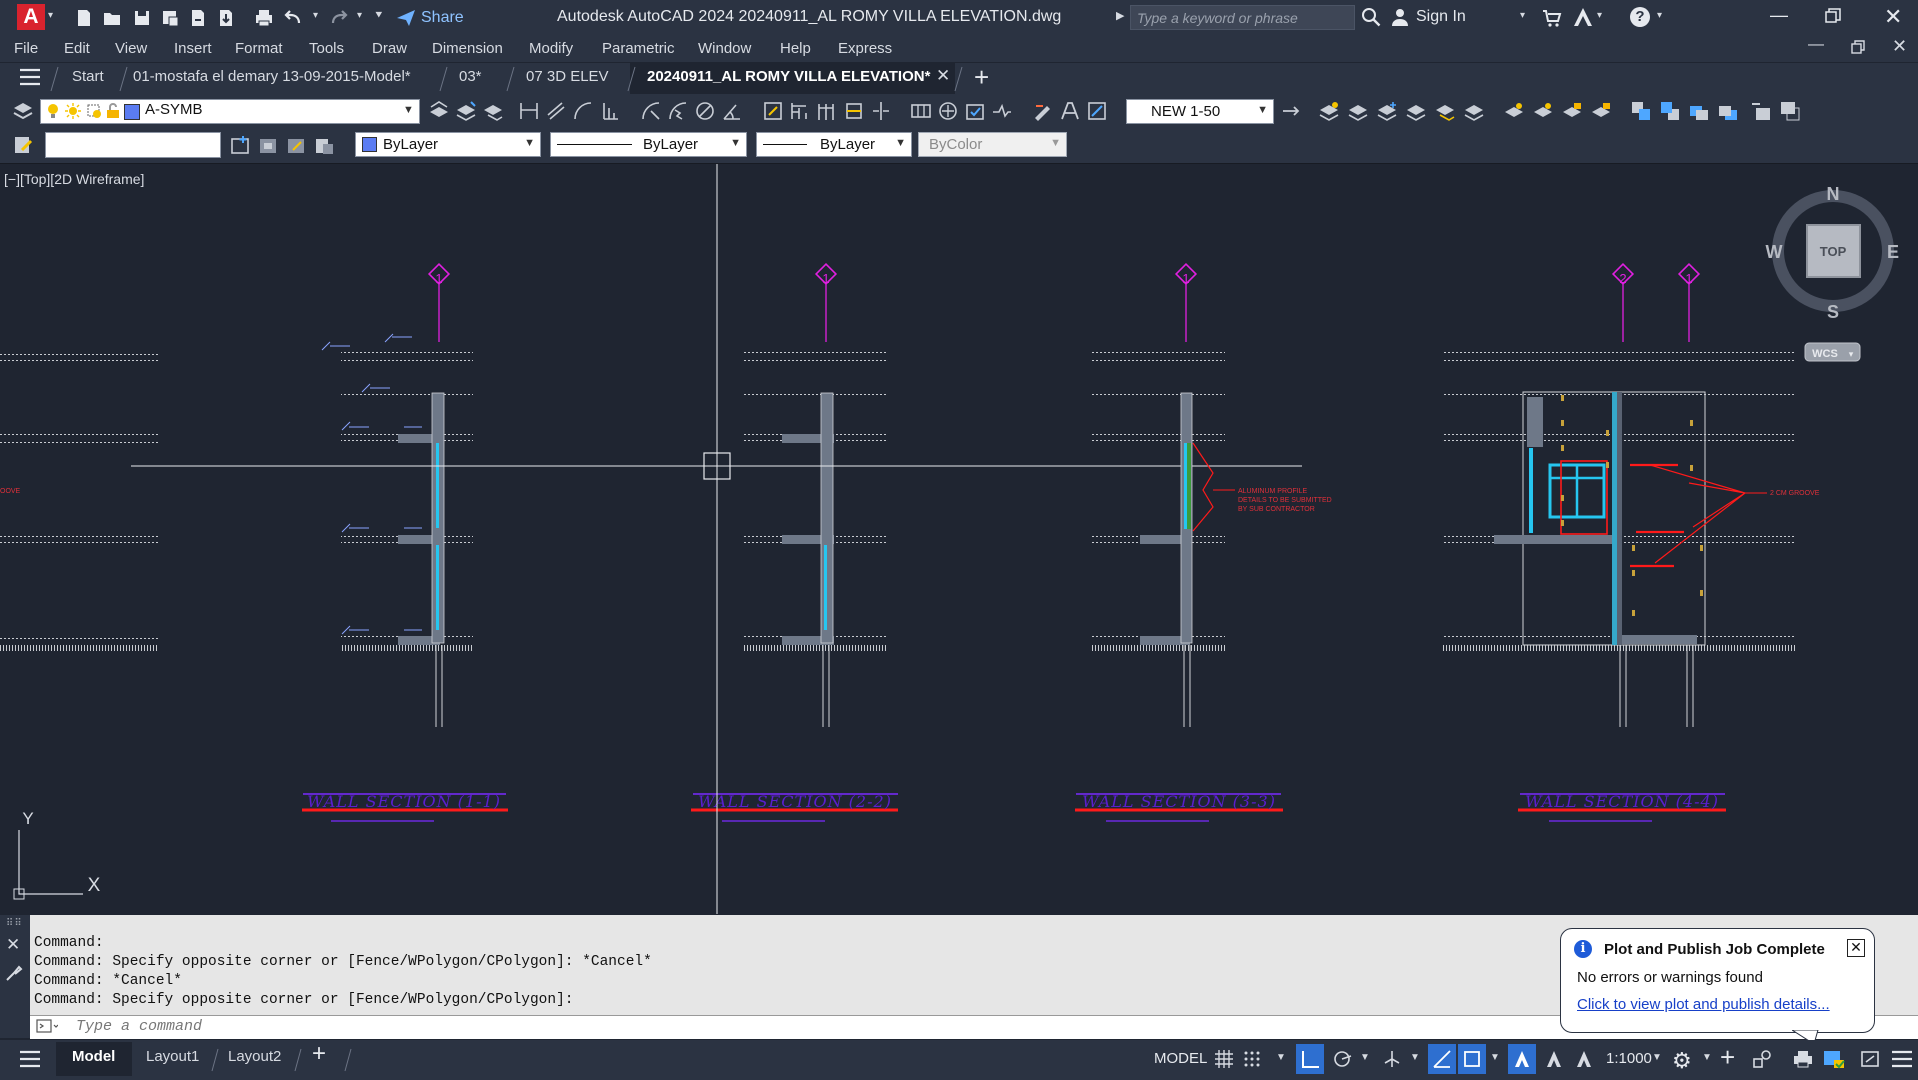 The image size is (1918, 1080). Describe the element at coordinates (1790, 111) in the screenshot. I see `hatch-to-back-icon` at that location.